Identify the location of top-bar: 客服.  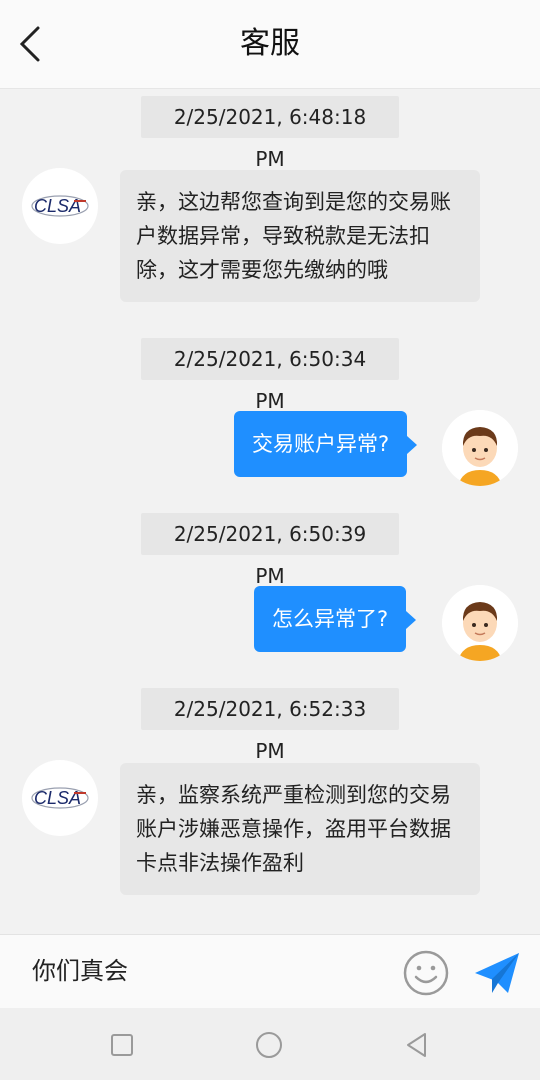
(270, 44).